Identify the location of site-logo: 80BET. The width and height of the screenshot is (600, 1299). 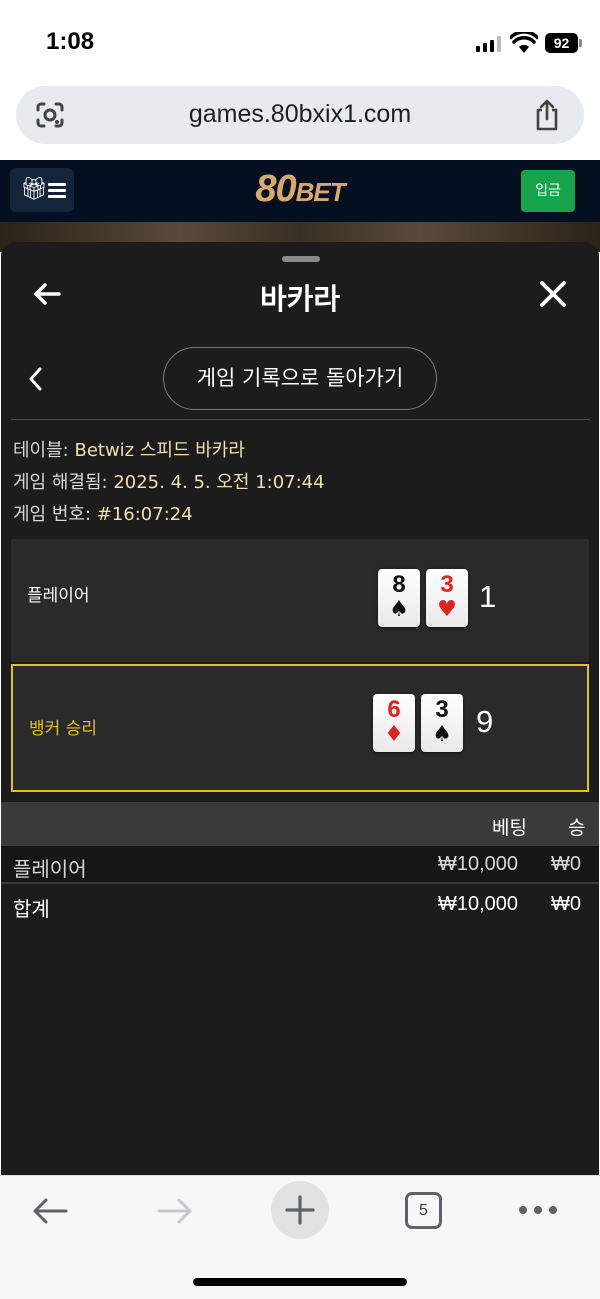
(300, 189).